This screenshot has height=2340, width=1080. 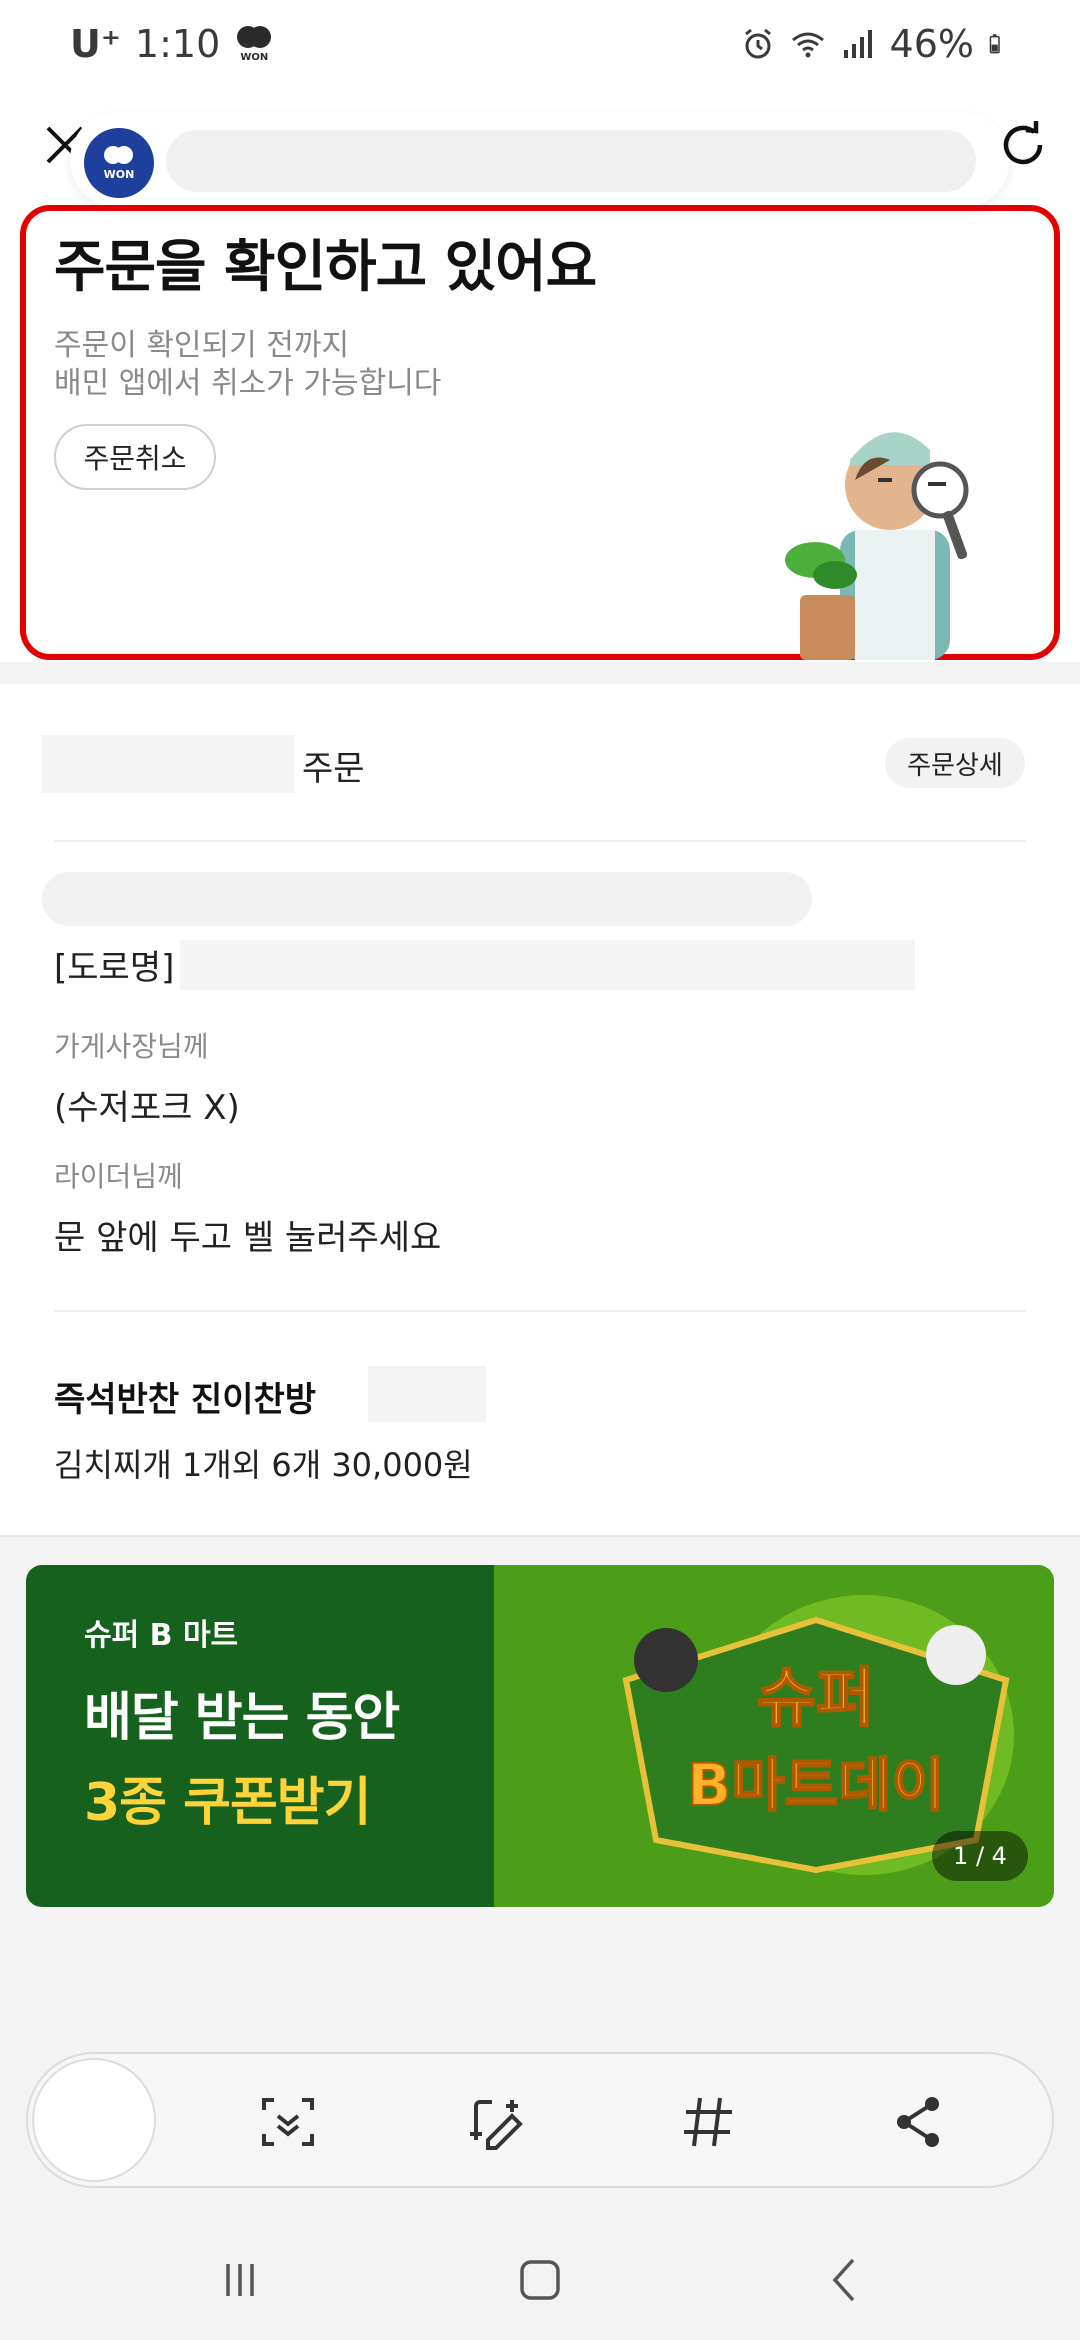 What do you see at coordinates (807, 45) in the screenshot?
I see `wifi-icon` at bounding box center [807, 45].